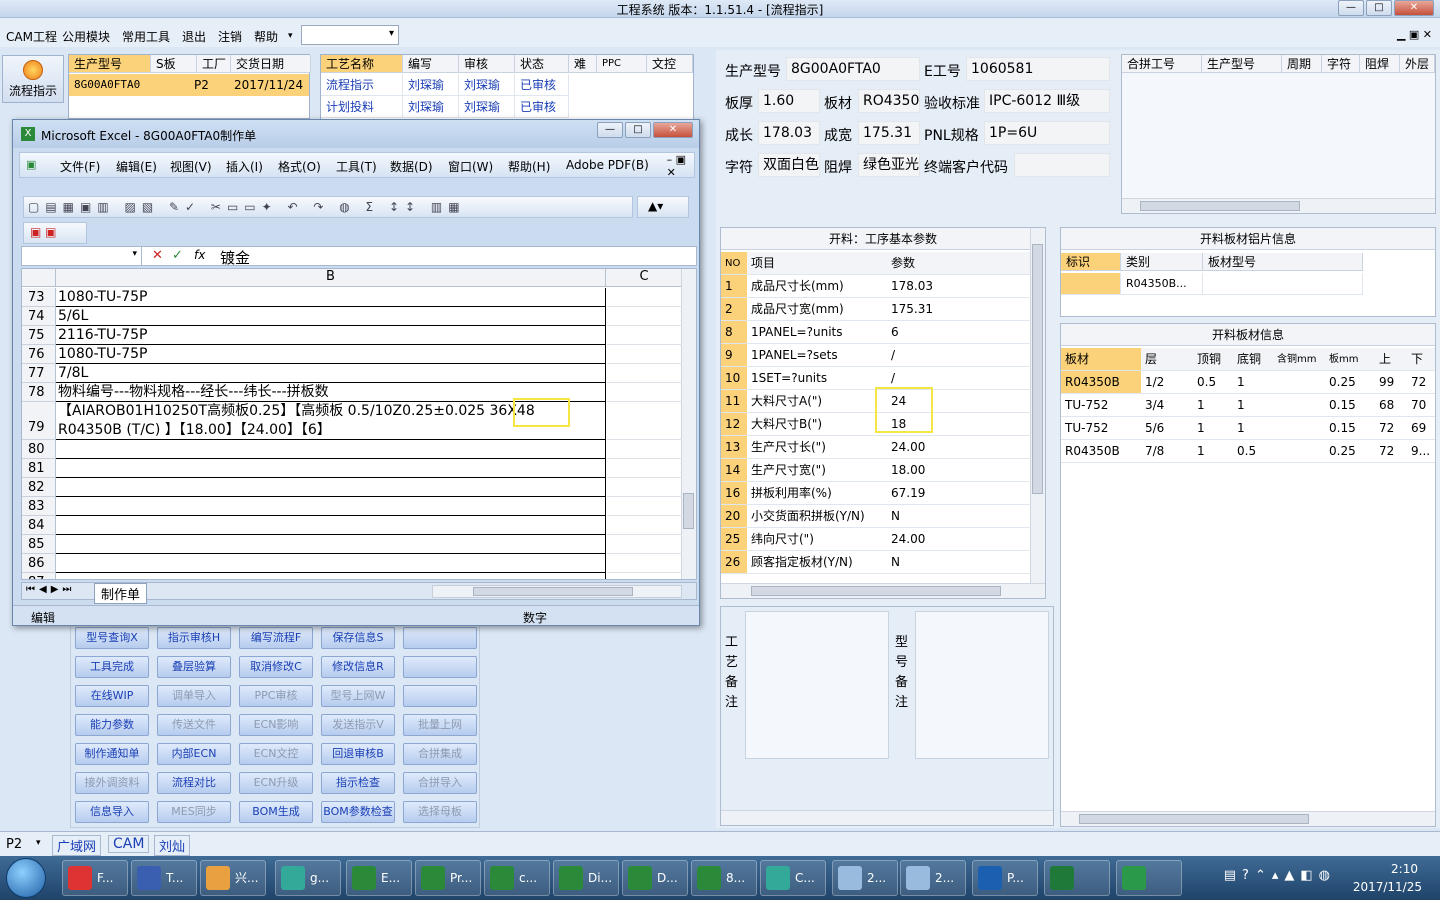 The width and height of the screenshot is (1440, 900). I want to click on table-row: 8 1PANEL=?units 6, so click(883, 332).